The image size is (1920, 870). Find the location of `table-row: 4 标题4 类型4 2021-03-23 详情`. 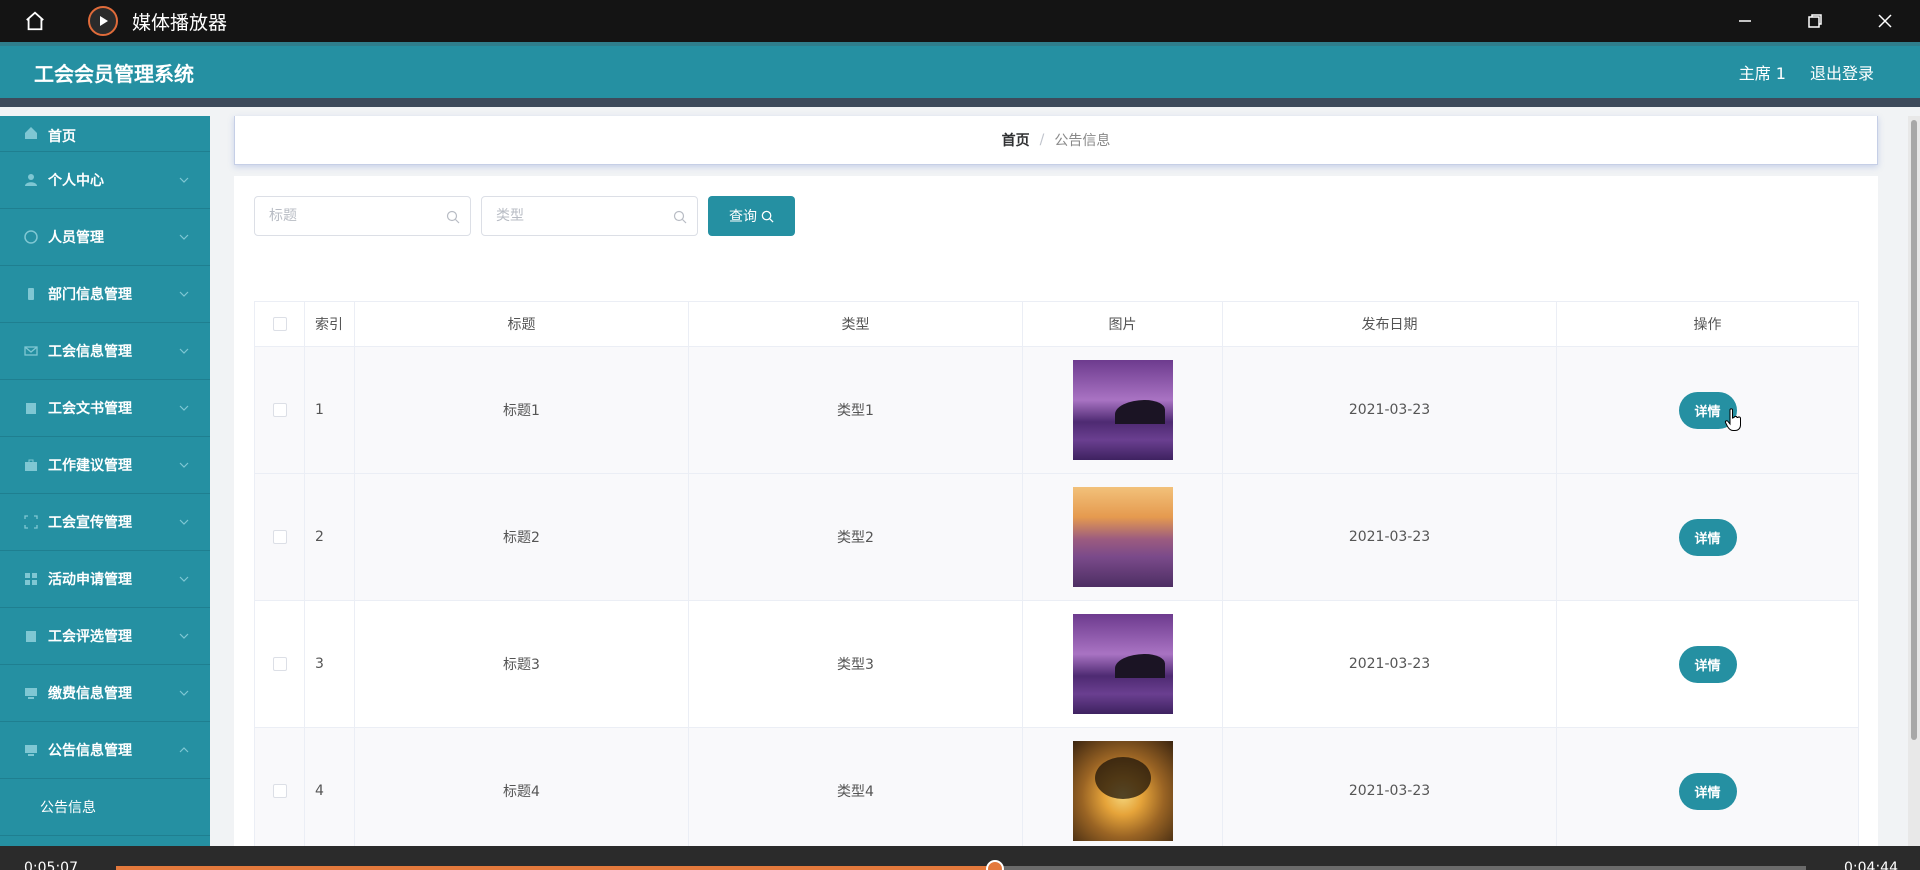

table-row: 4 标题4 类型4 2021-03-23 详情 is located at coordinates (1056, 791).